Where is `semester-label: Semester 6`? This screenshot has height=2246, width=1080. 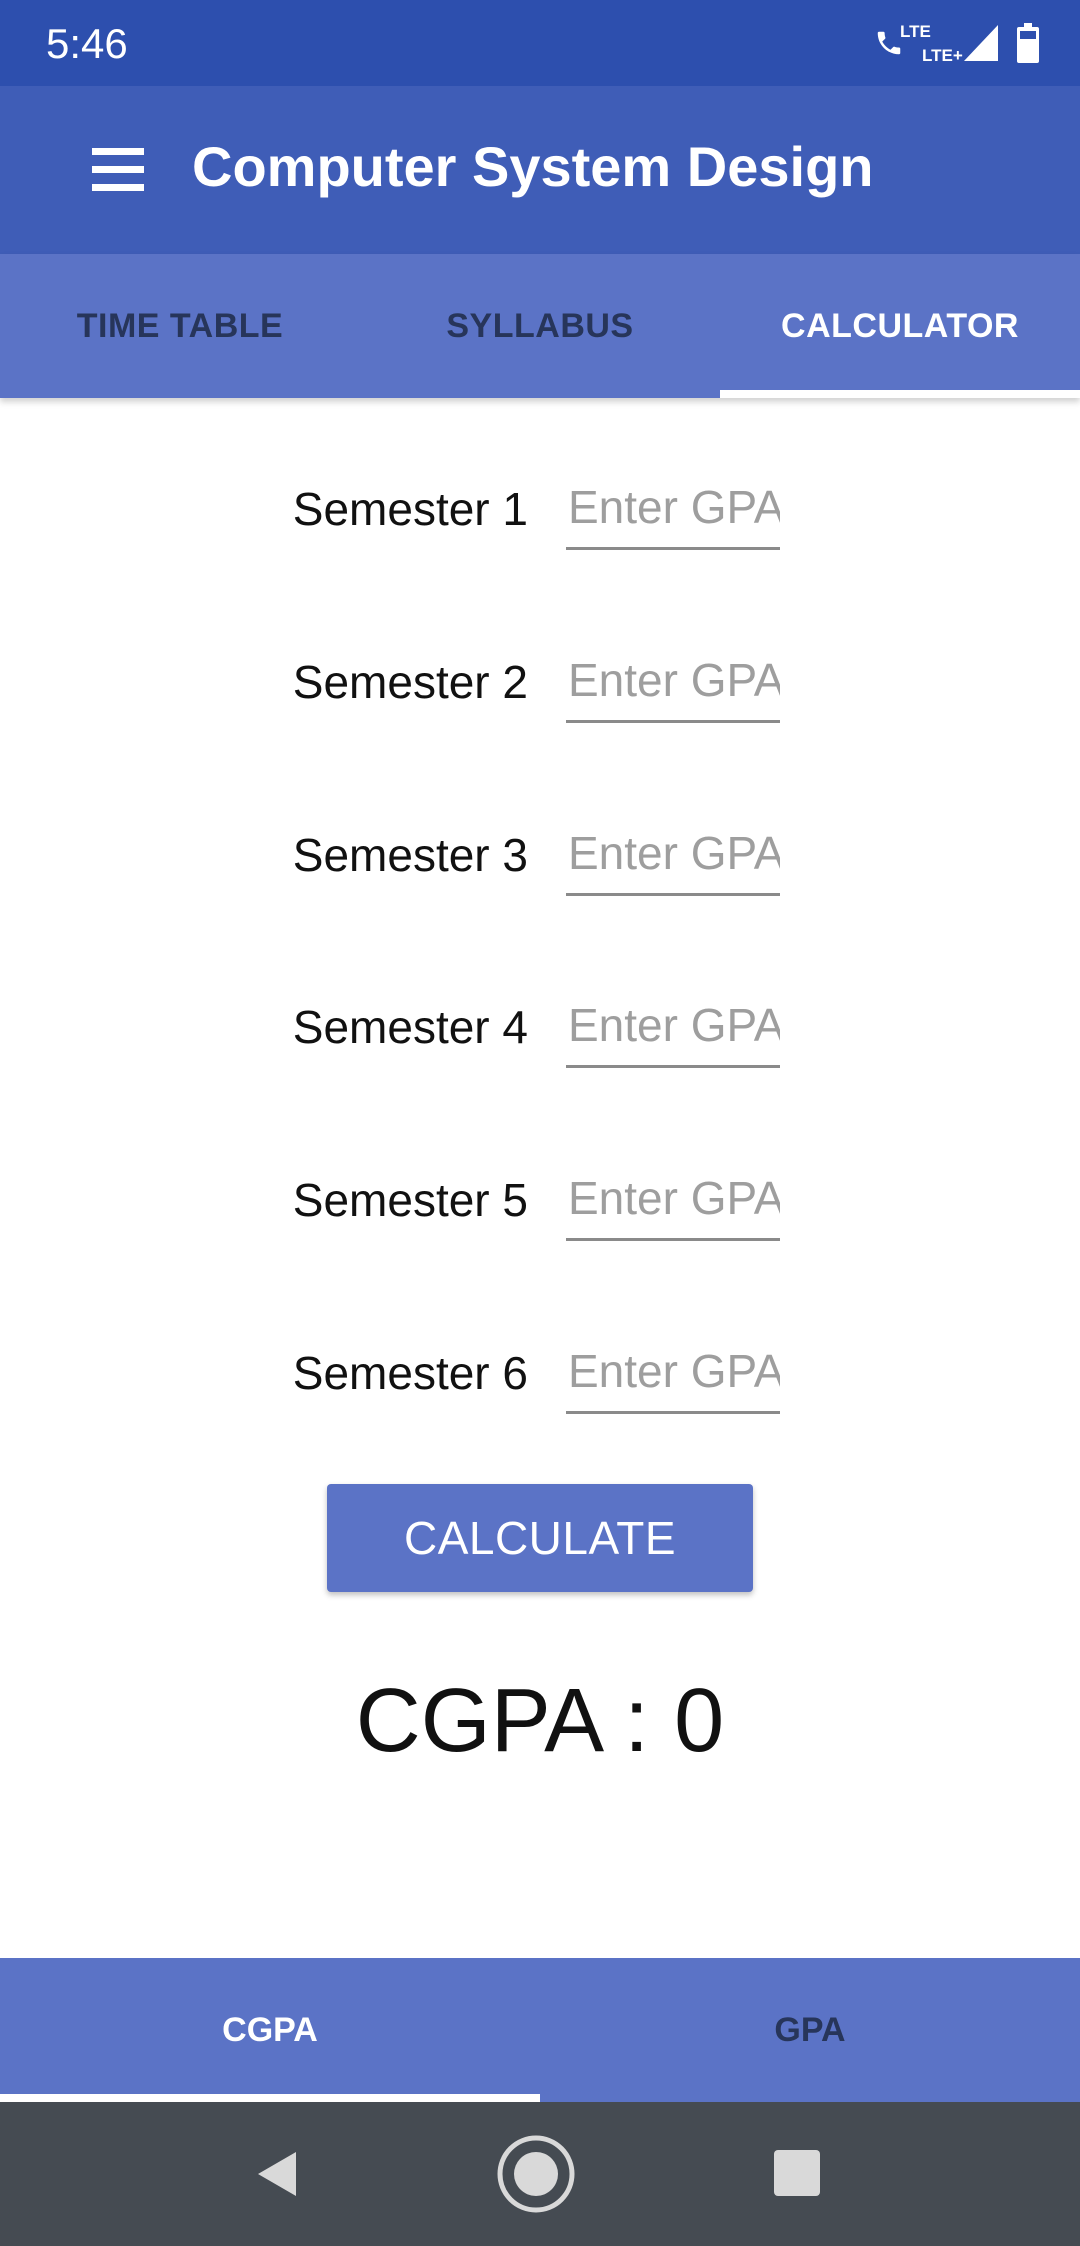
semester-label: Semester 6 is located at coordinates (410, 1373).